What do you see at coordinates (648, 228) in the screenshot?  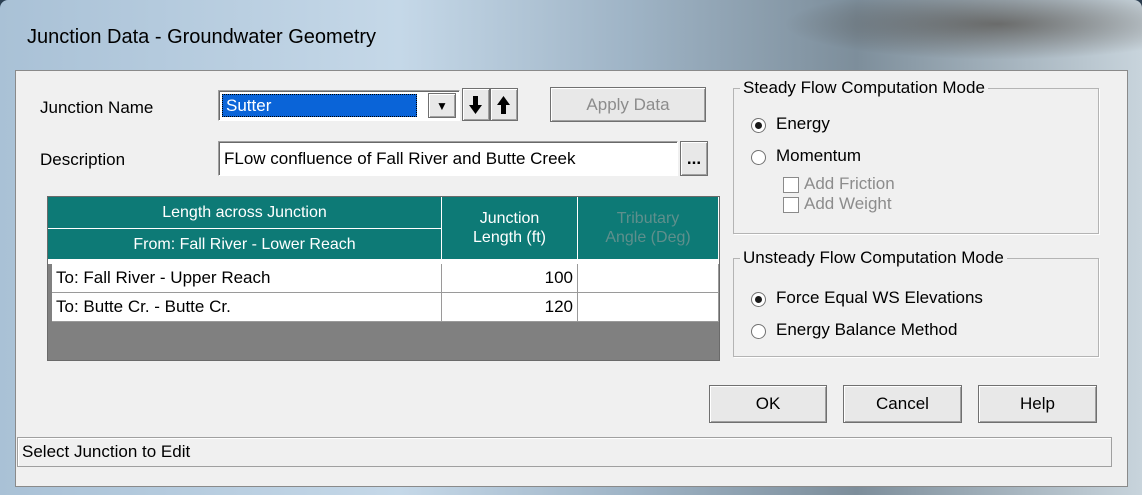 I see `header-tributary-angle: Tributary Angle (Deg)` at bounding box center [648, 228].